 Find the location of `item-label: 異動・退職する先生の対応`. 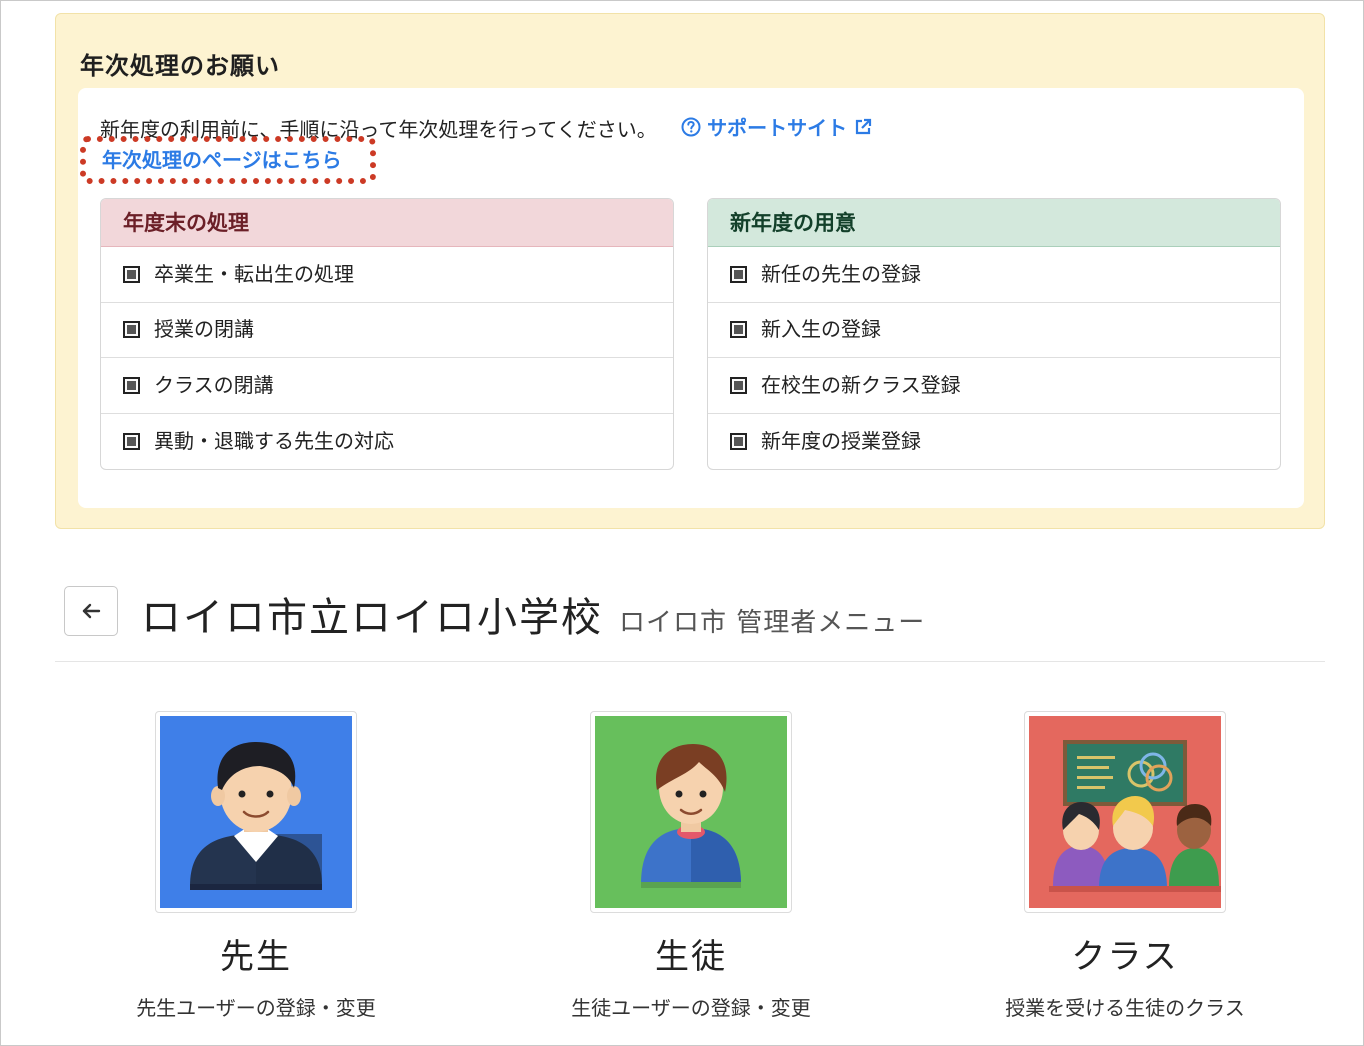

item-label: 異動・退職する先生の対応 is located at coordinates (274, 440).